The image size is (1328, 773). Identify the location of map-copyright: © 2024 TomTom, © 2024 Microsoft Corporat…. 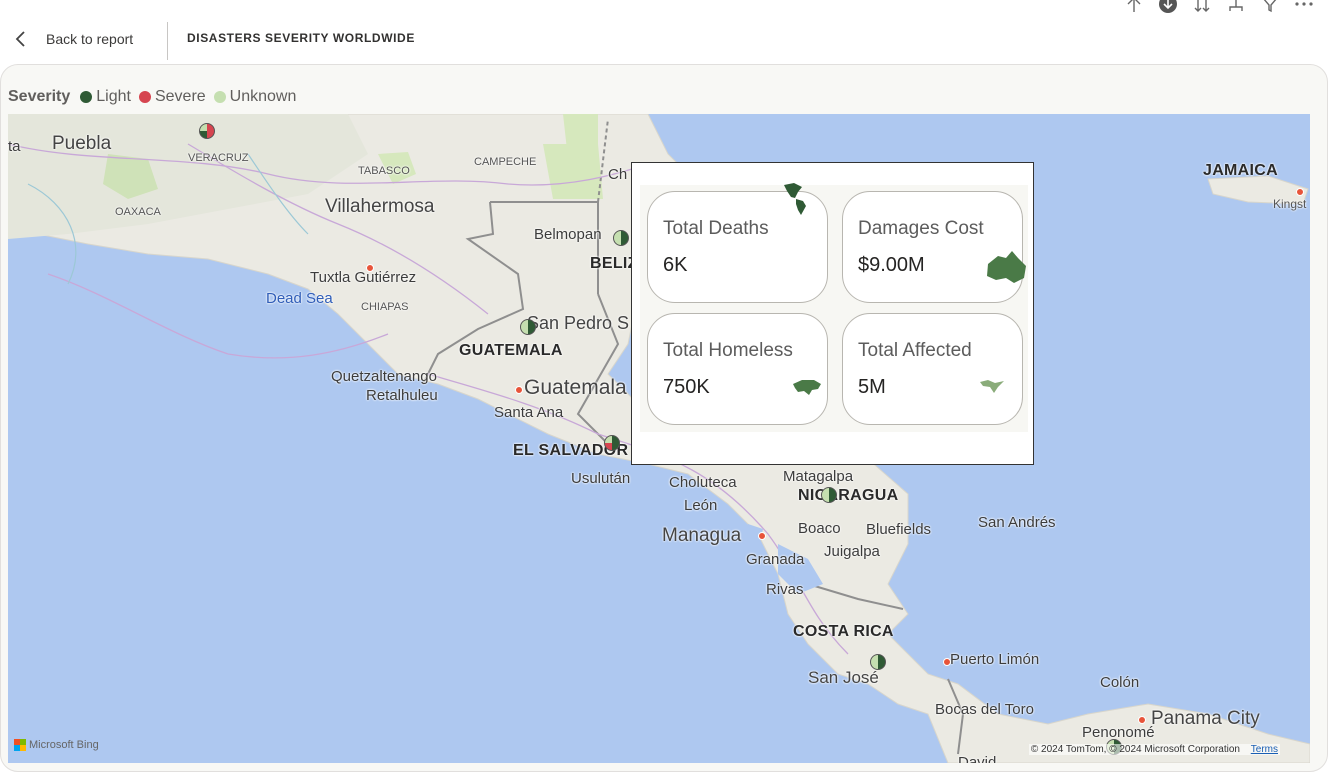
(1154, 749).